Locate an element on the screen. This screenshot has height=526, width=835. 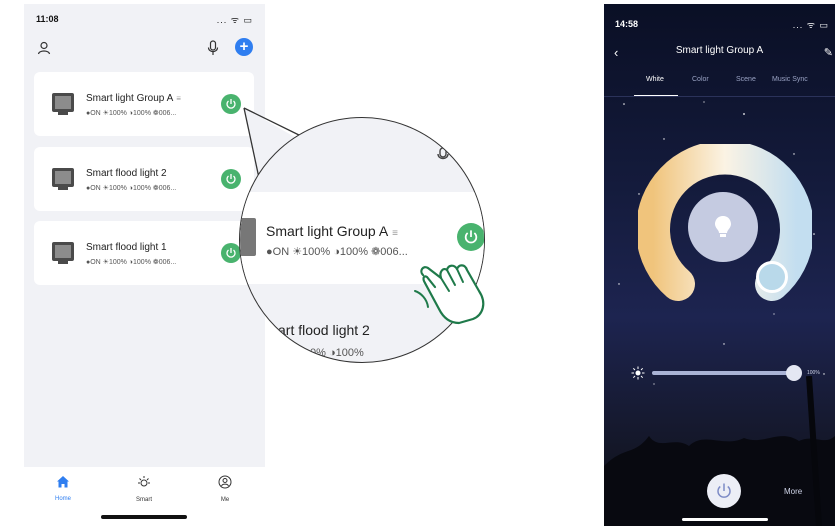
home-indicator is located at coordinates (725, 519).